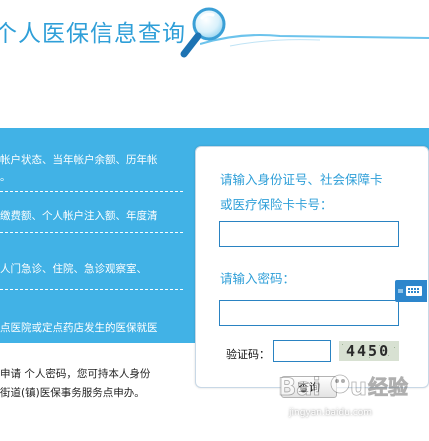  I want to click on info-text: 点医院或定点药店发生的医保就医, so click(79, 328).